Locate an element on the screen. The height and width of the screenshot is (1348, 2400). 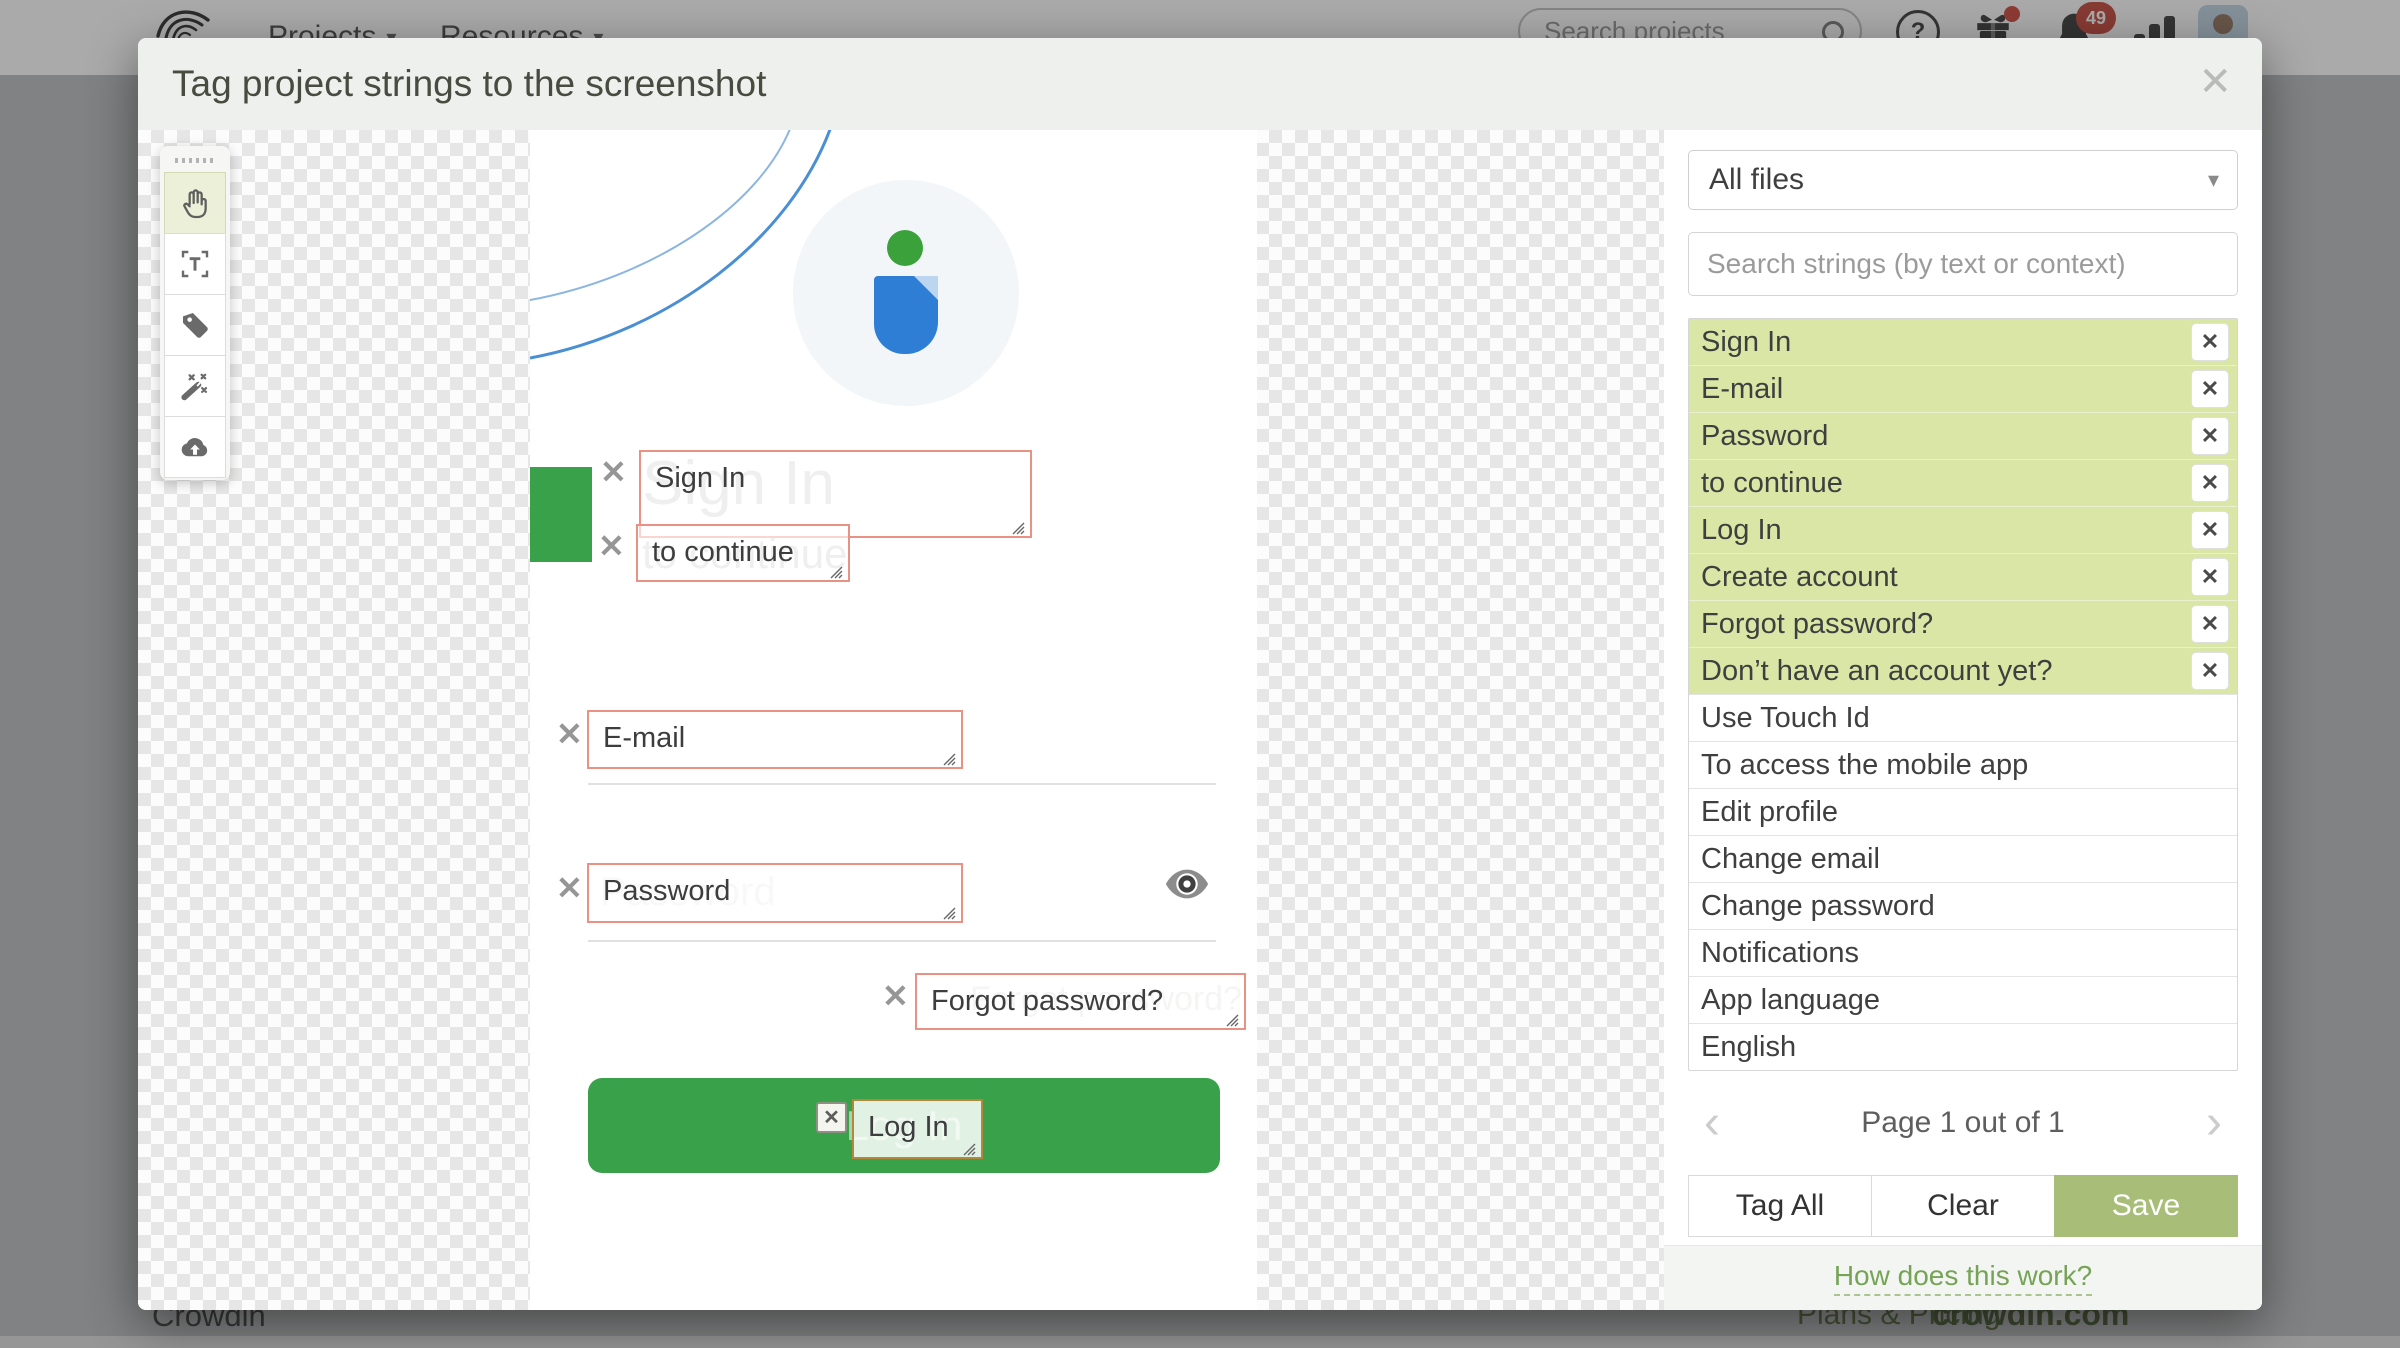
save-button: Save is located at coordinates (2146, 1206).